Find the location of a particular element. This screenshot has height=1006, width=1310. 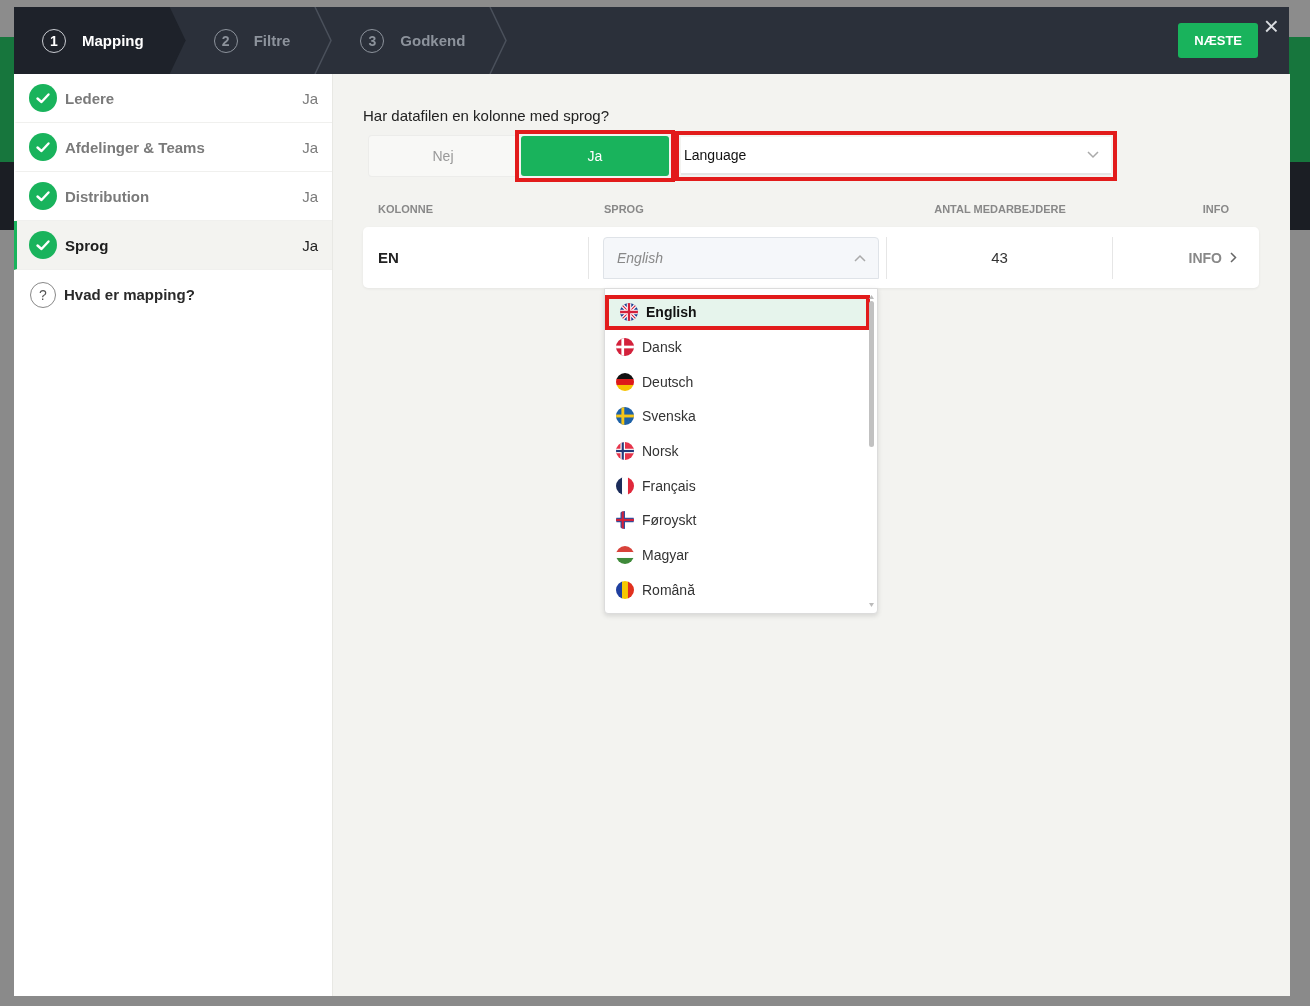

scrollbar is located at coordinates (871, 450).